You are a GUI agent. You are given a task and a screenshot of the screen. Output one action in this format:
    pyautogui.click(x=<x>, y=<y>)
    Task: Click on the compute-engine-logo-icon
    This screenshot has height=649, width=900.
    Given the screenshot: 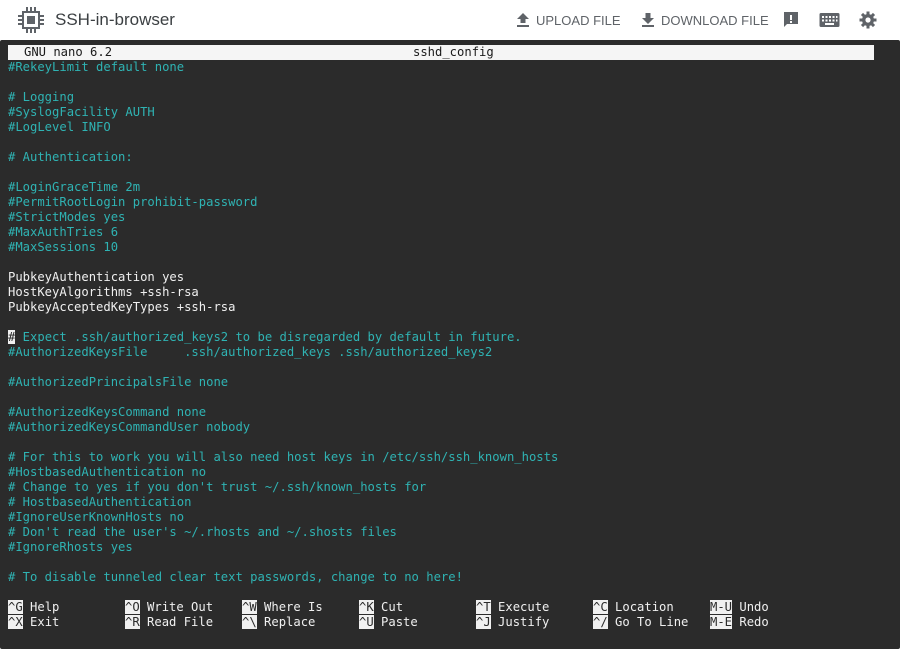 What is the action you would take?
    pyautogui.click(x=31, y=20)
    